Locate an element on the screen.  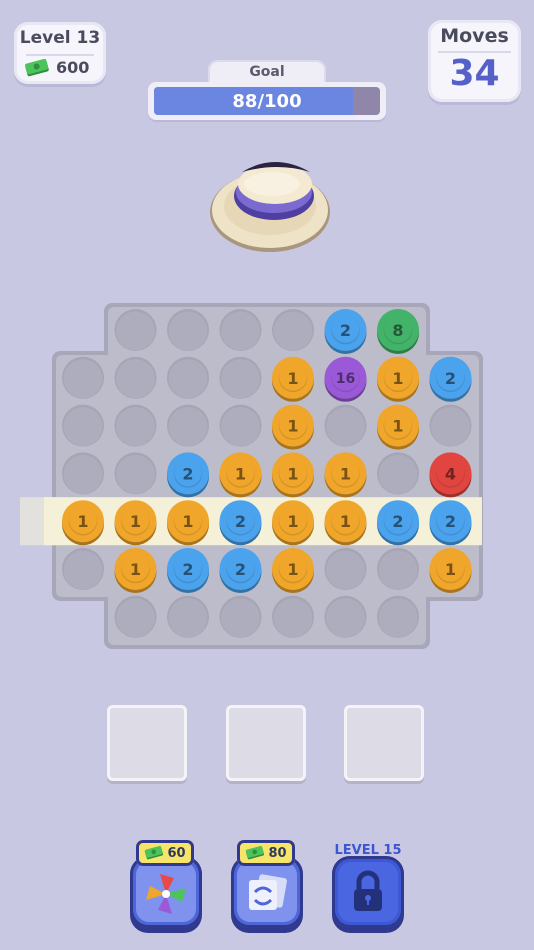
lock-icon is located at coordinates (368, 890).